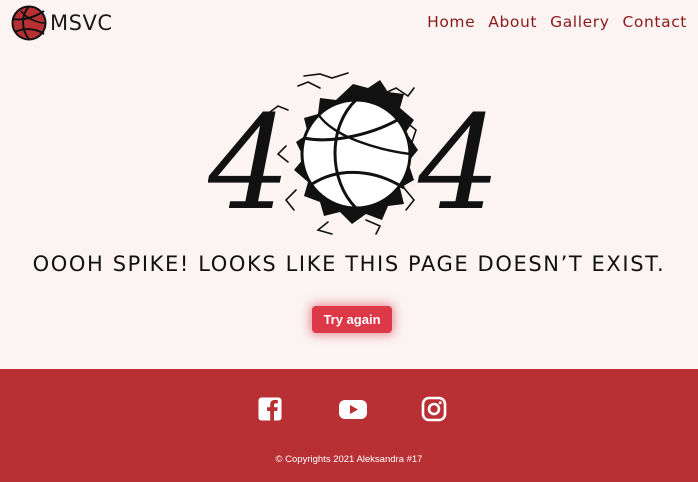 The image size is (698, 482). Describe the element at coordinates (353, 409) in the screenshot. I see `youtube-icon` at that location.